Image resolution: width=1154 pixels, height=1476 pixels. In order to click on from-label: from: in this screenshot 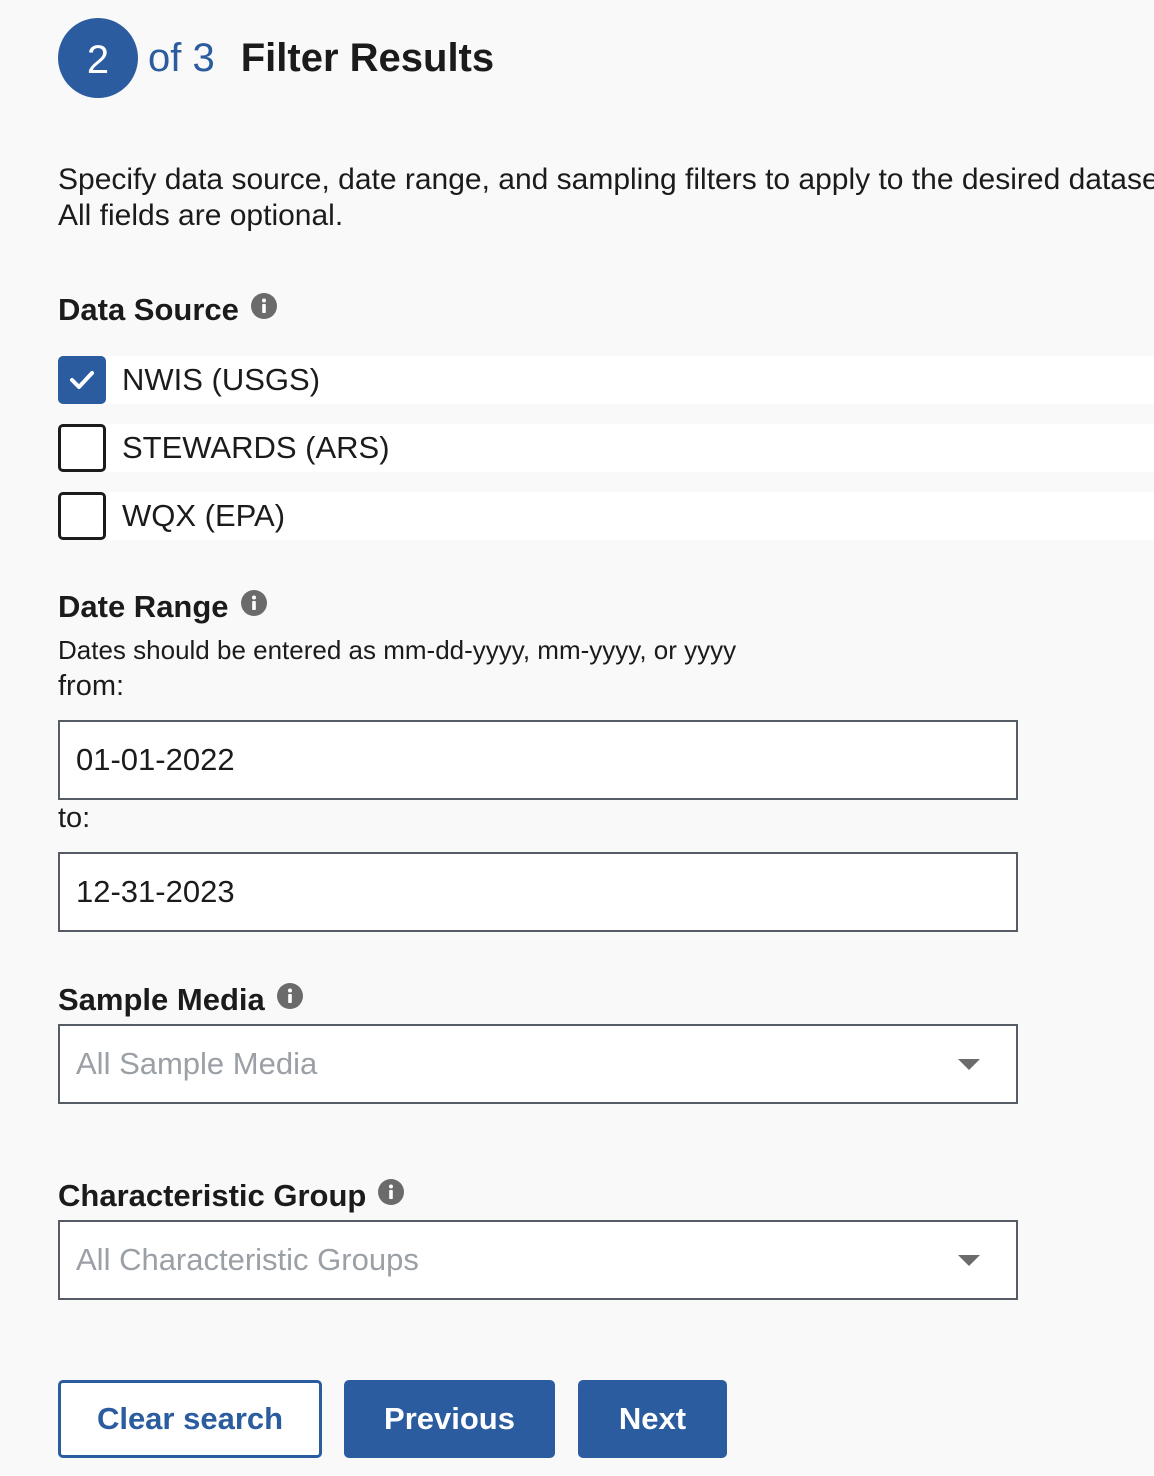, I will do `click(91, 686)`.